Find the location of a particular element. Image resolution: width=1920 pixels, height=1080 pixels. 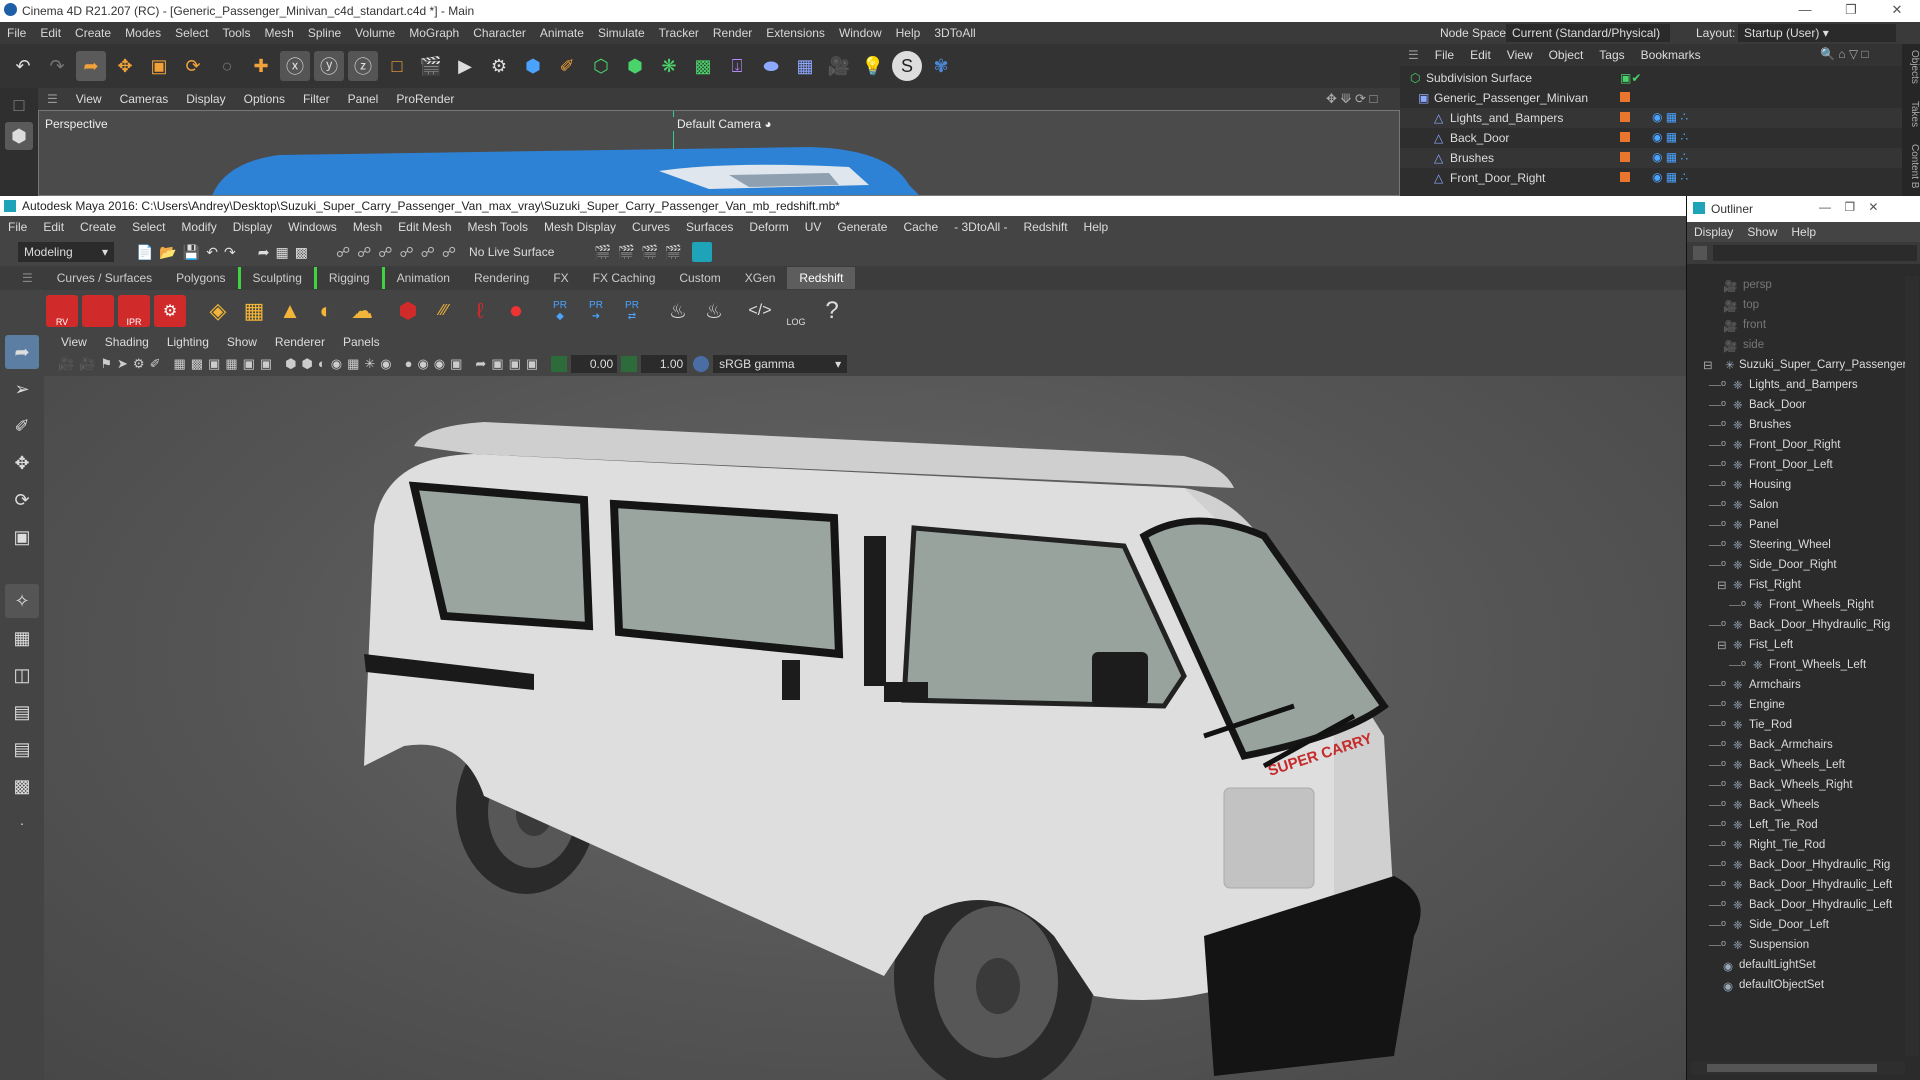

snap-icons: ☍☍☍☍☍☍ is located at coordinates (399, 252).